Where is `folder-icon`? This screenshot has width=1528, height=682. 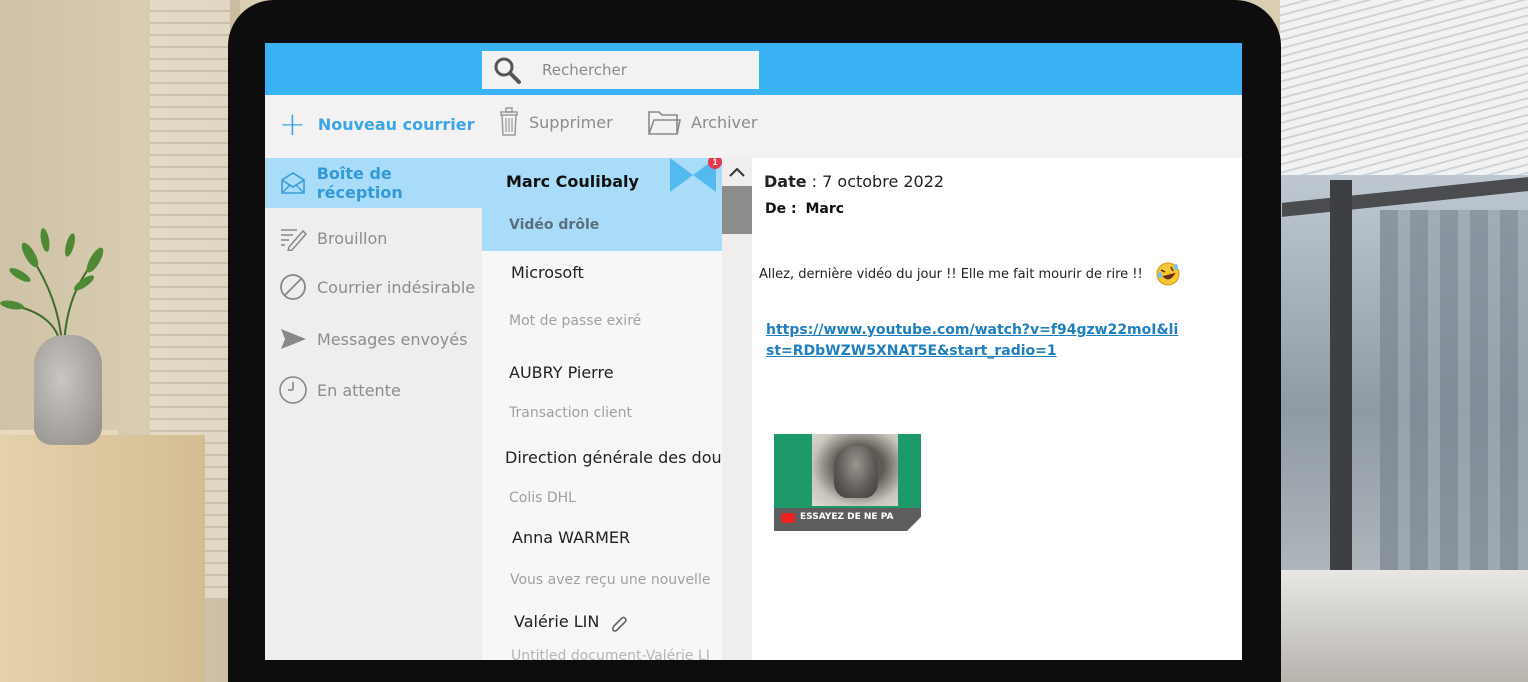
folder-icon is located at coordinates (664, 123).